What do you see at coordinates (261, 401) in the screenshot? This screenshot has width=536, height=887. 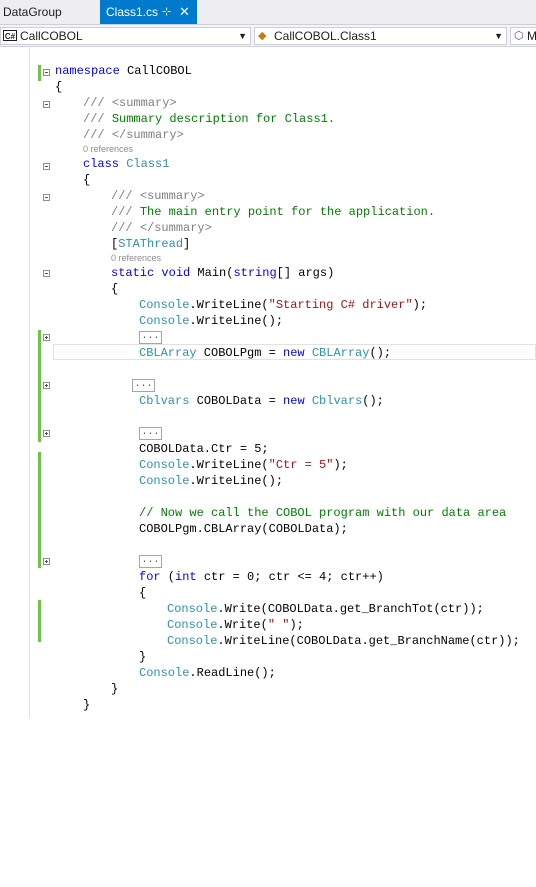 I see `code-line: Cblvars COBOLData = new Cblvars();` at bounding box center [261, 401].